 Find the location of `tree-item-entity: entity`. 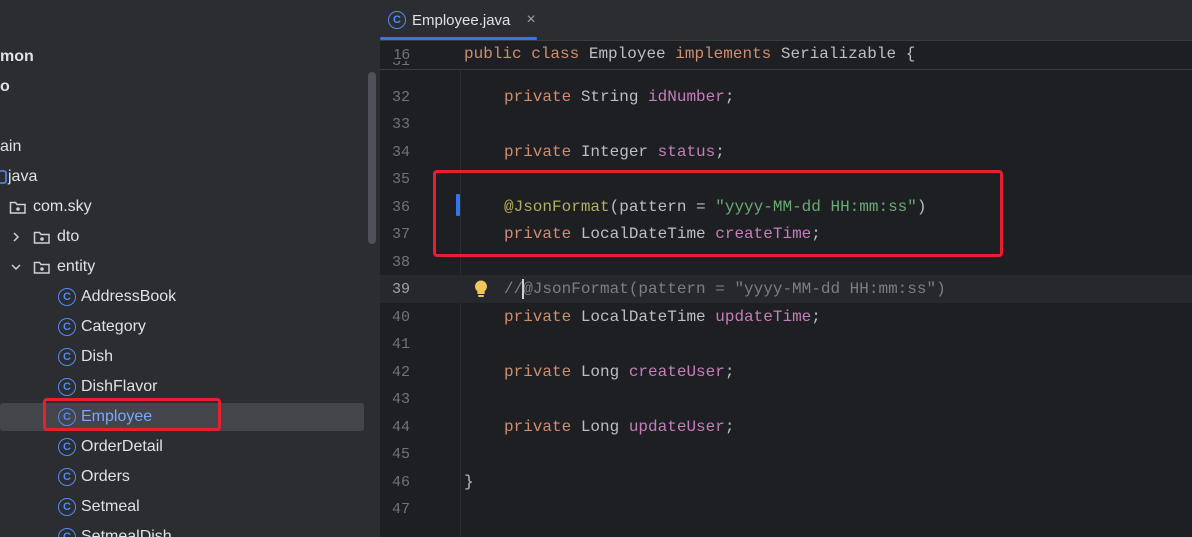

tree-item-entity: entity is located at coordinates (186, 267).